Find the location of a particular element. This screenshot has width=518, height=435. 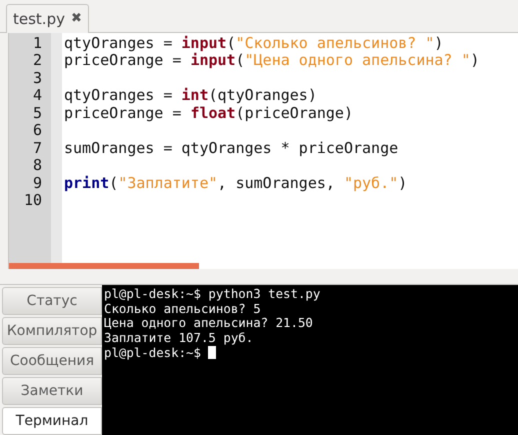

panel-tab: Заметки is located at coordinates (52, 391).